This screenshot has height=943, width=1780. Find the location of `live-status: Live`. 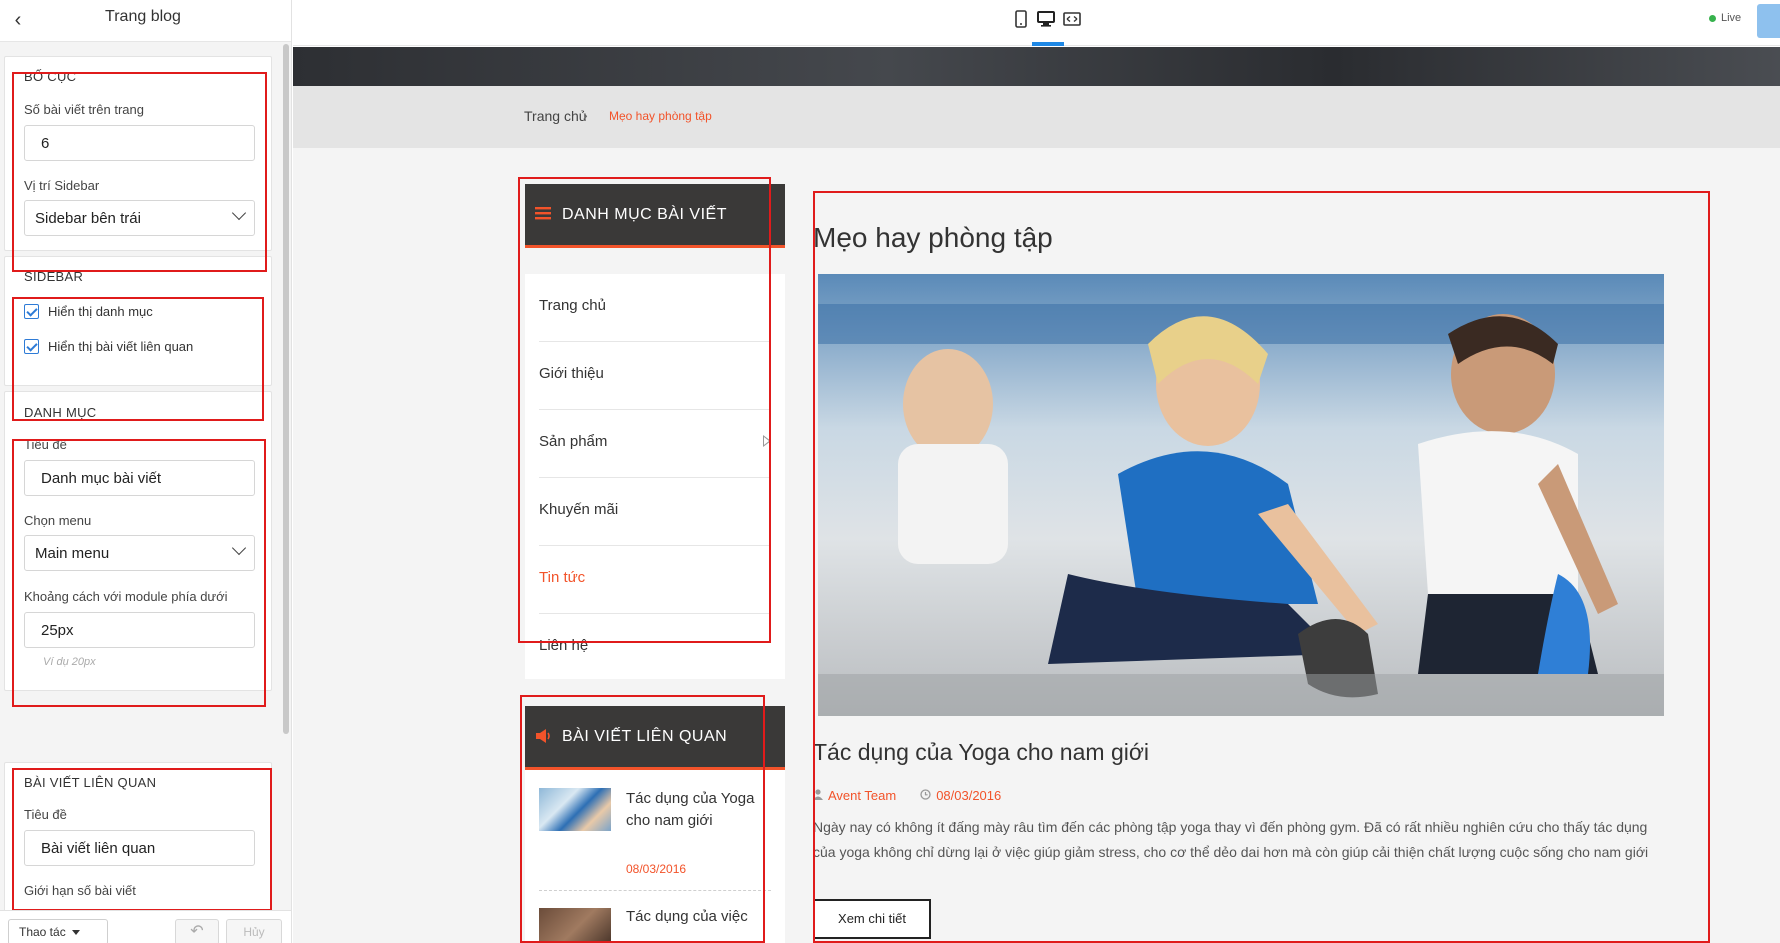

live-status: Live is located at coordinates (1725, 18).